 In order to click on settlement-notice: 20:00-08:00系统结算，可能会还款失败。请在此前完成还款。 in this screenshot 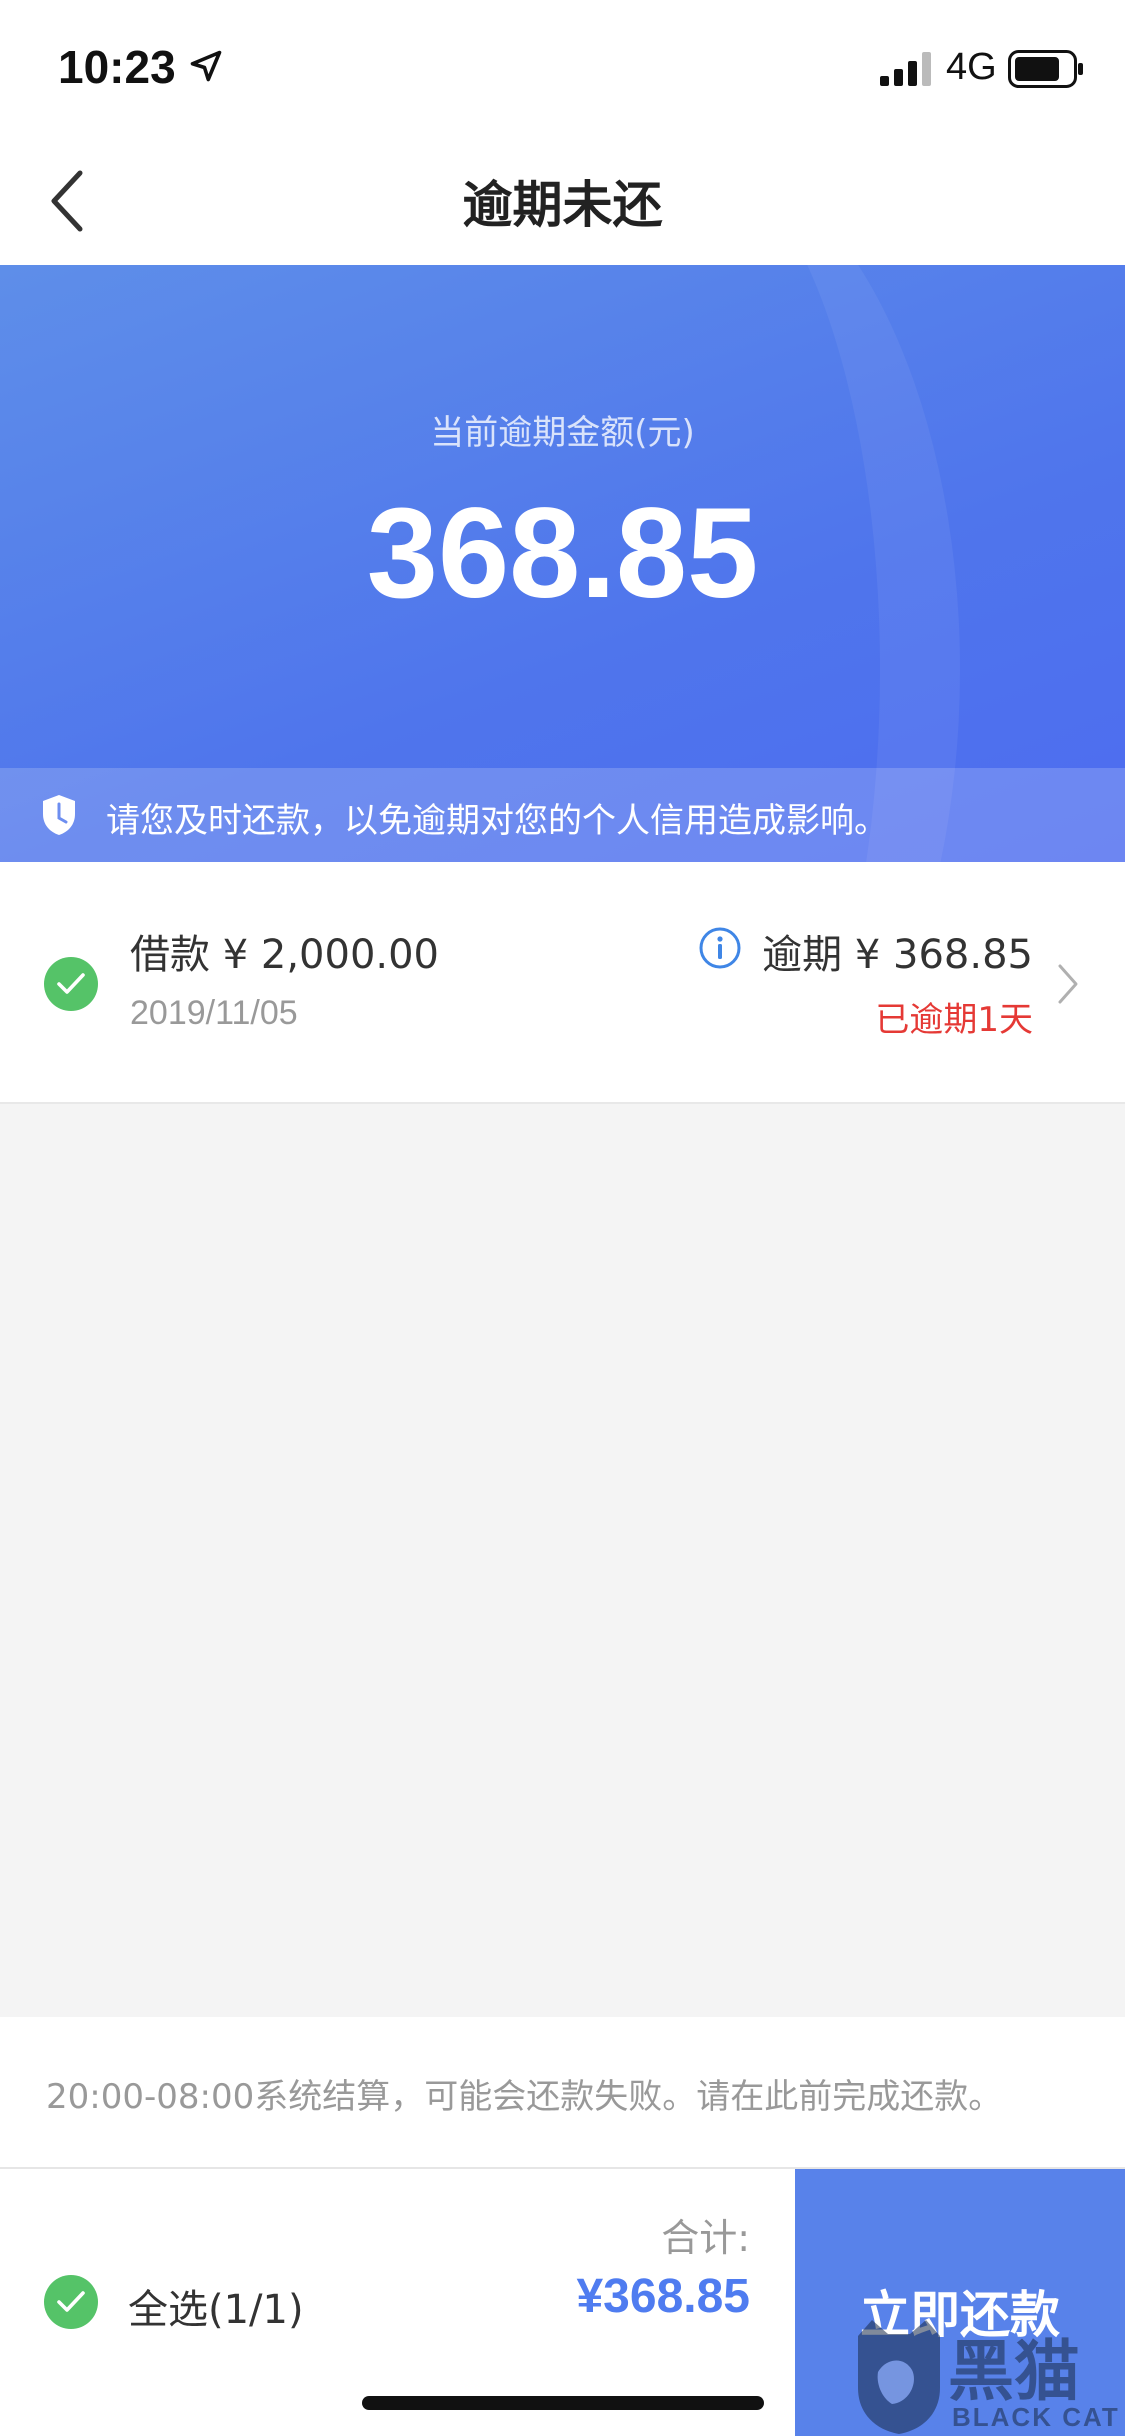, I will do `click(562, 2092)`.